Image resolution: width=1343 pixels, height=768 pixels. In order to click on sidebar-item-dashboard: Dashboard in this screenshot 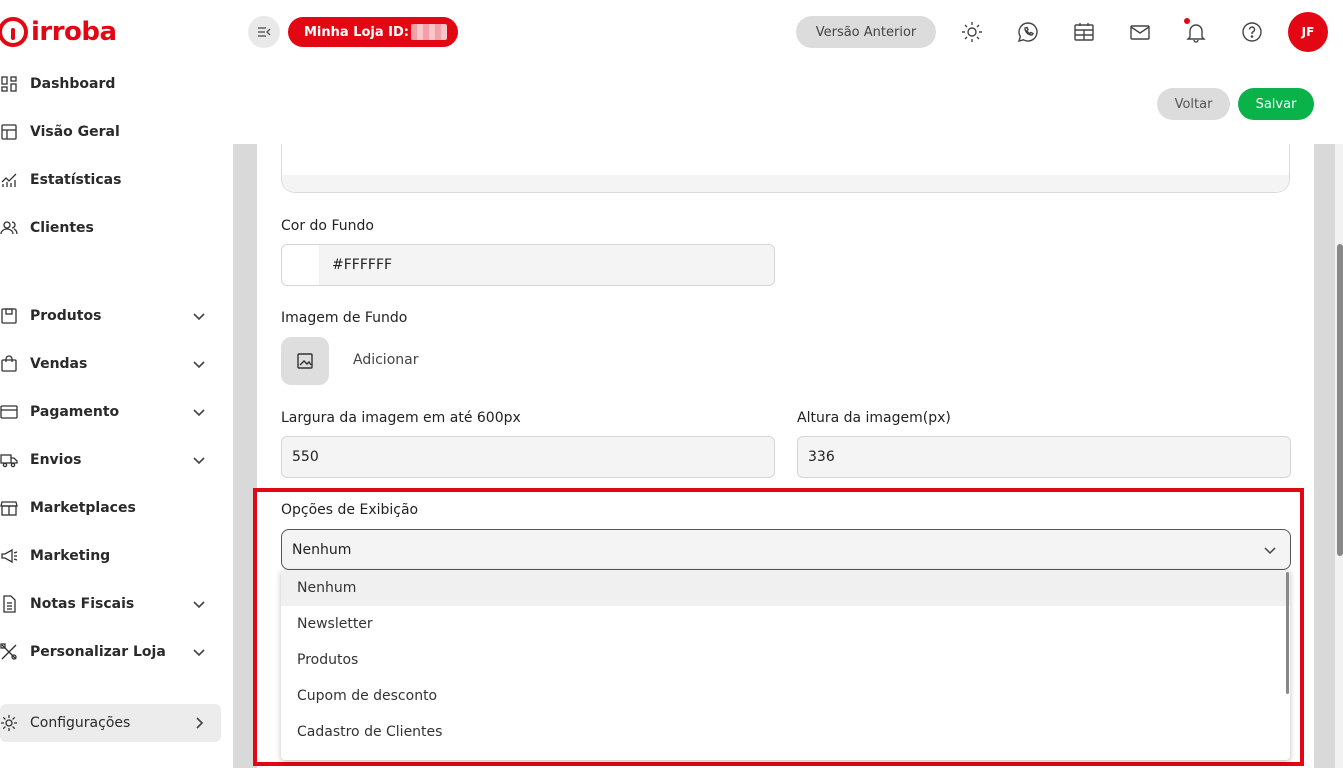, I will do `click(110, 84)`.